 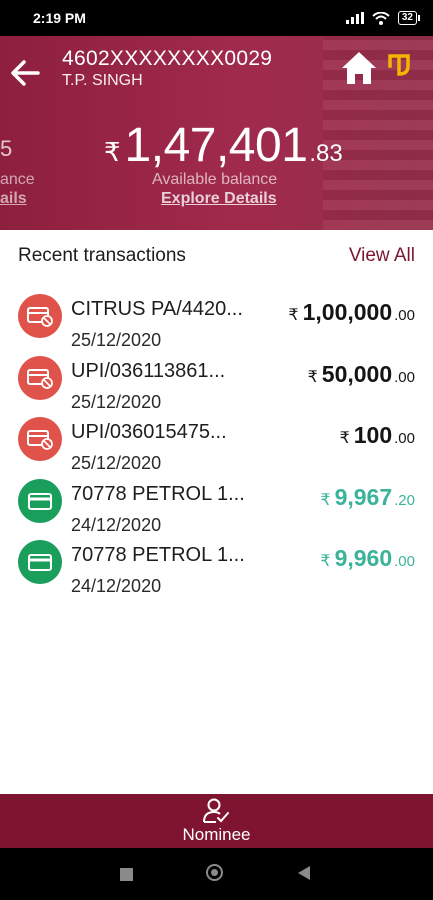 I want to click on recent-apps-icon, so click(x=126, y=874).